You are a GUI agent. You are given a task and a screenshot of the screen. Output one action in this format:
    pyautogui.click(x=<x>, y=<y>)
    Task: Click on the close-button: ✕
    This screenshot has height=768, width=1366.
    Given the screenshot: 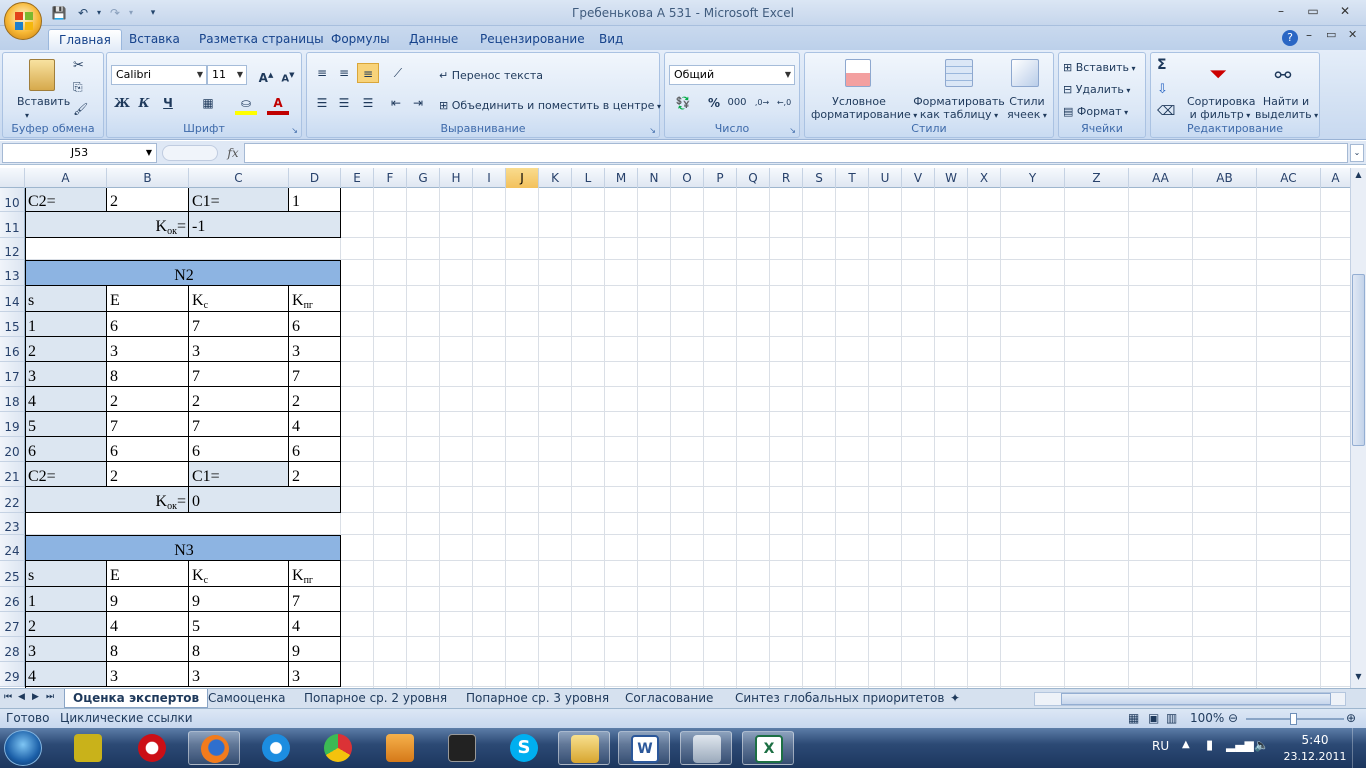 What is the action you would take?
    pyautogui.click(x=1345, y=12)
    